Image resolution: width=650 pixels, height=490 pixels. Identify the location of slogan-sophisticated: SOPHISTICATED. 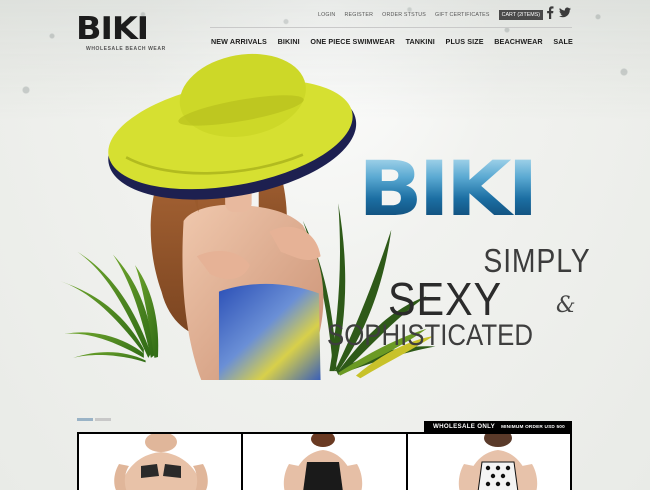
(430, 335).